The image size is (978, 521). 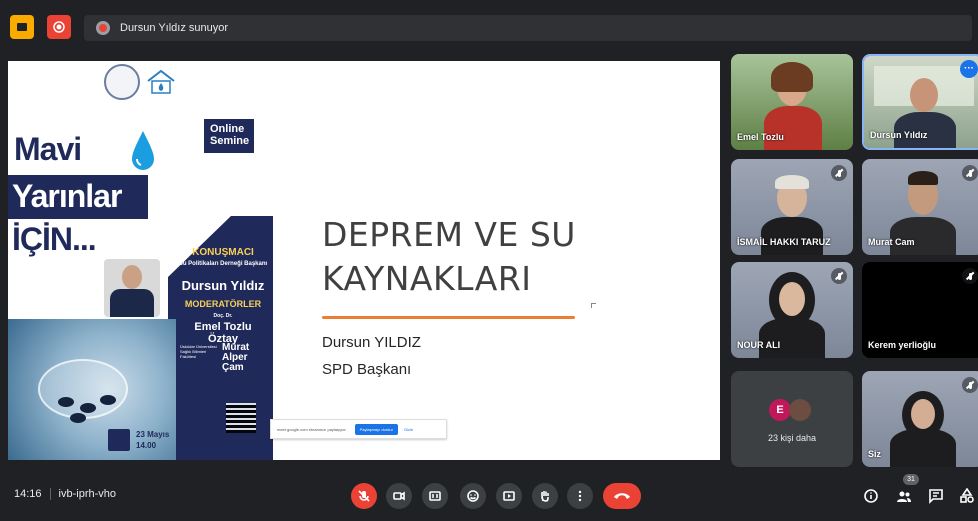 What do you see at coordinates (448, 317) in the screenshot?
I see `slide-divider` at bounding box center [448, 317].